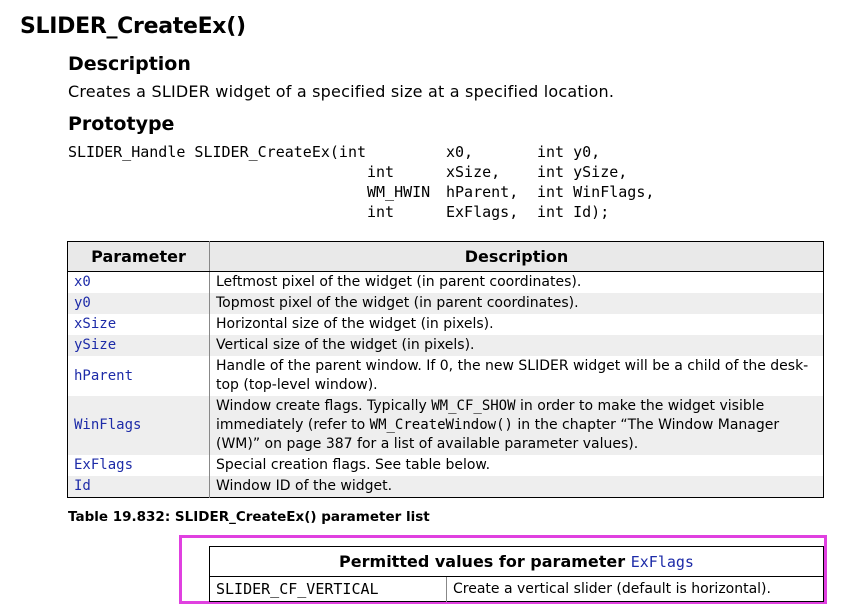 Image resolution: width=866 pixels, height=611 pixels. Describe the element at coordinates (516, 345) in the screenshot. I see `param-desc: Vertical size of the widget (in pixels).` at that location.